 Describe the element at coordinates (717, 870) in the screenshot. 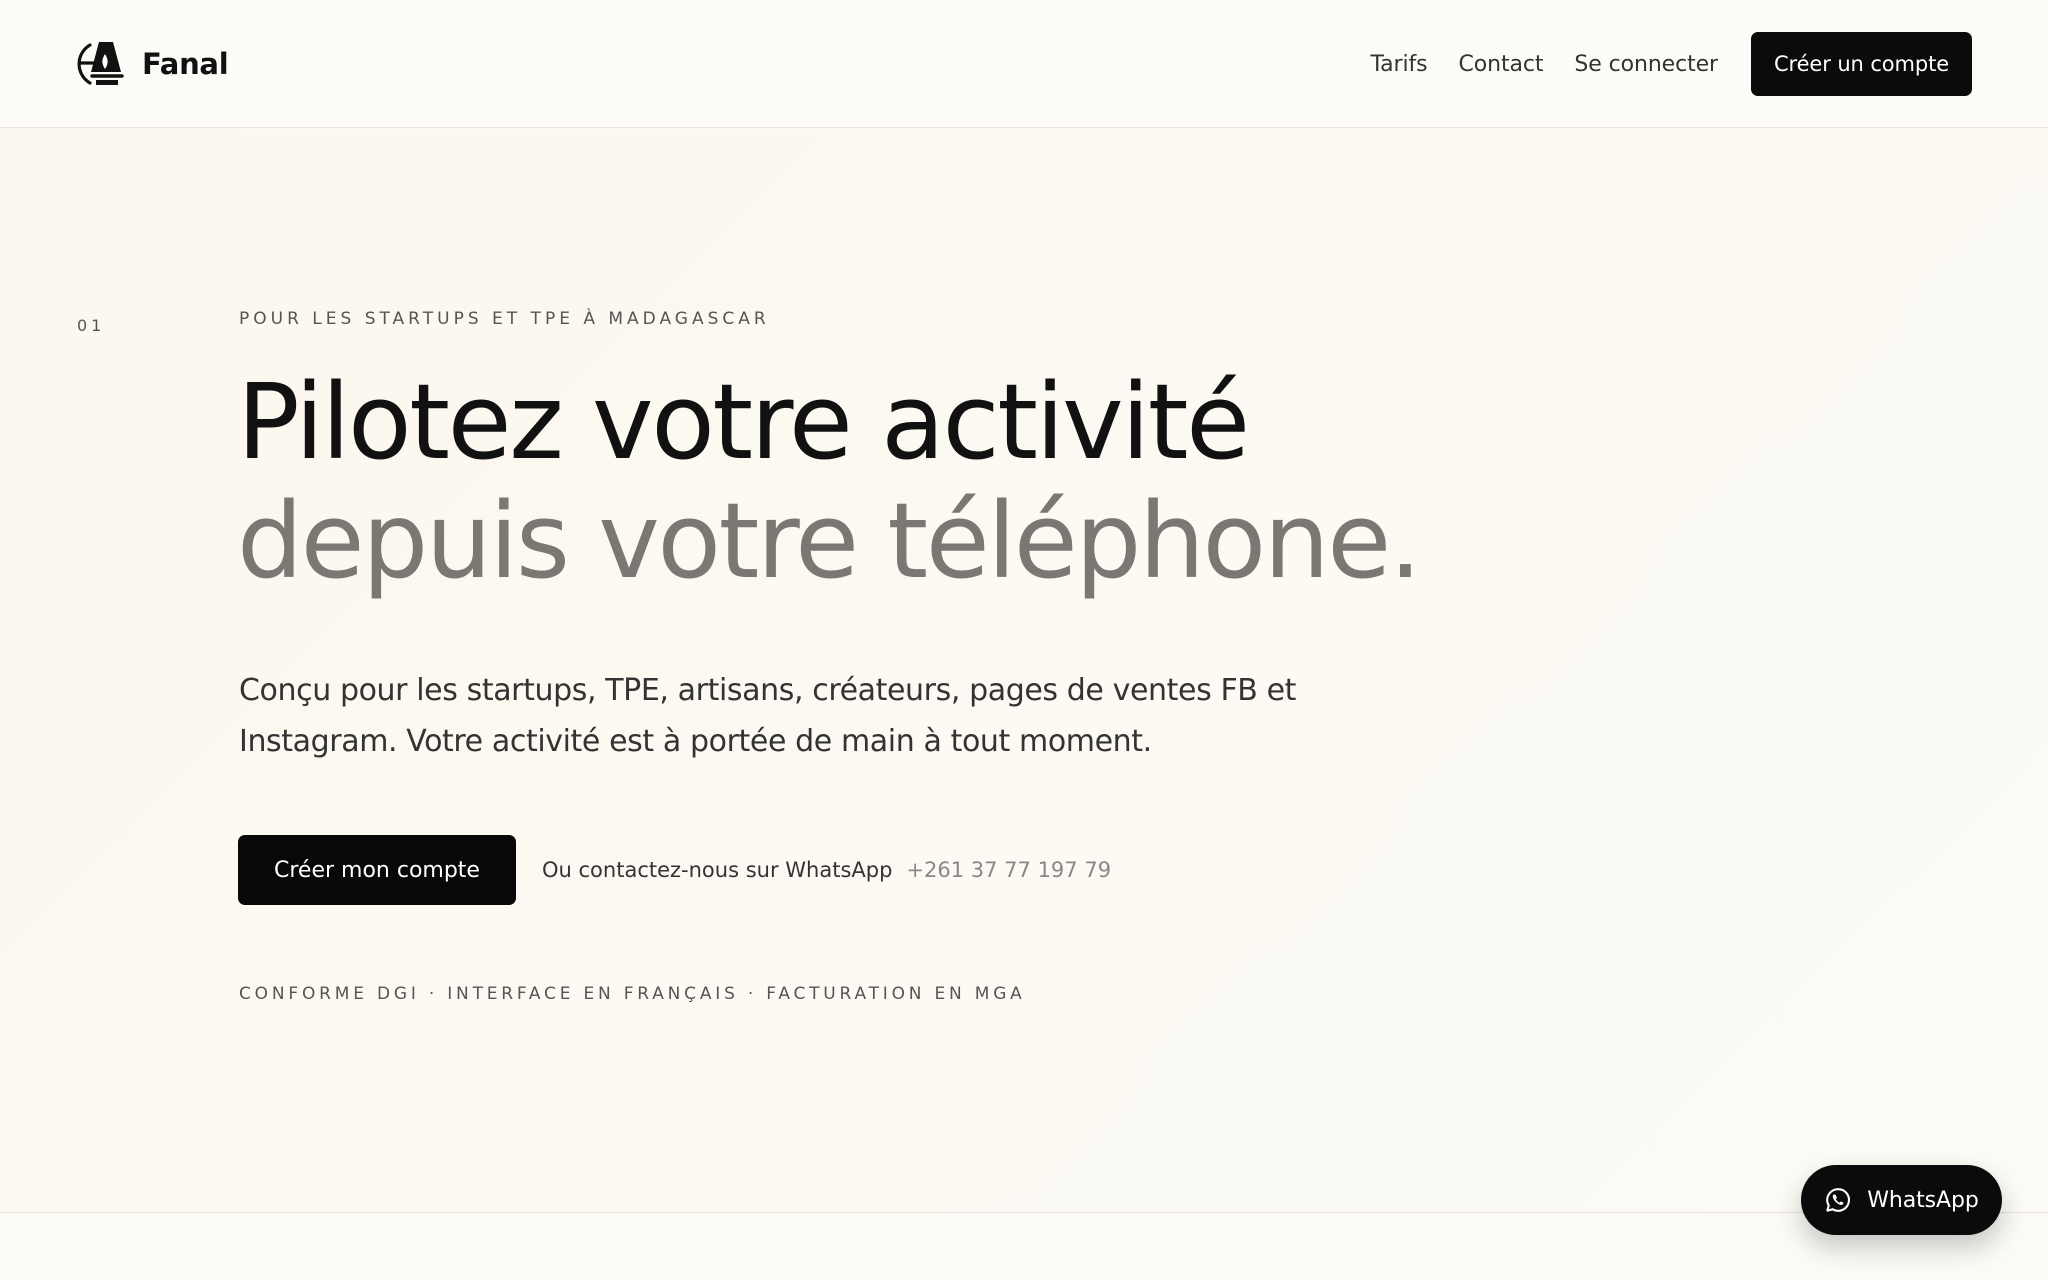

I see `whatsapp-contact-text: Ou contactez-nous sur WhatsApp` at that location.